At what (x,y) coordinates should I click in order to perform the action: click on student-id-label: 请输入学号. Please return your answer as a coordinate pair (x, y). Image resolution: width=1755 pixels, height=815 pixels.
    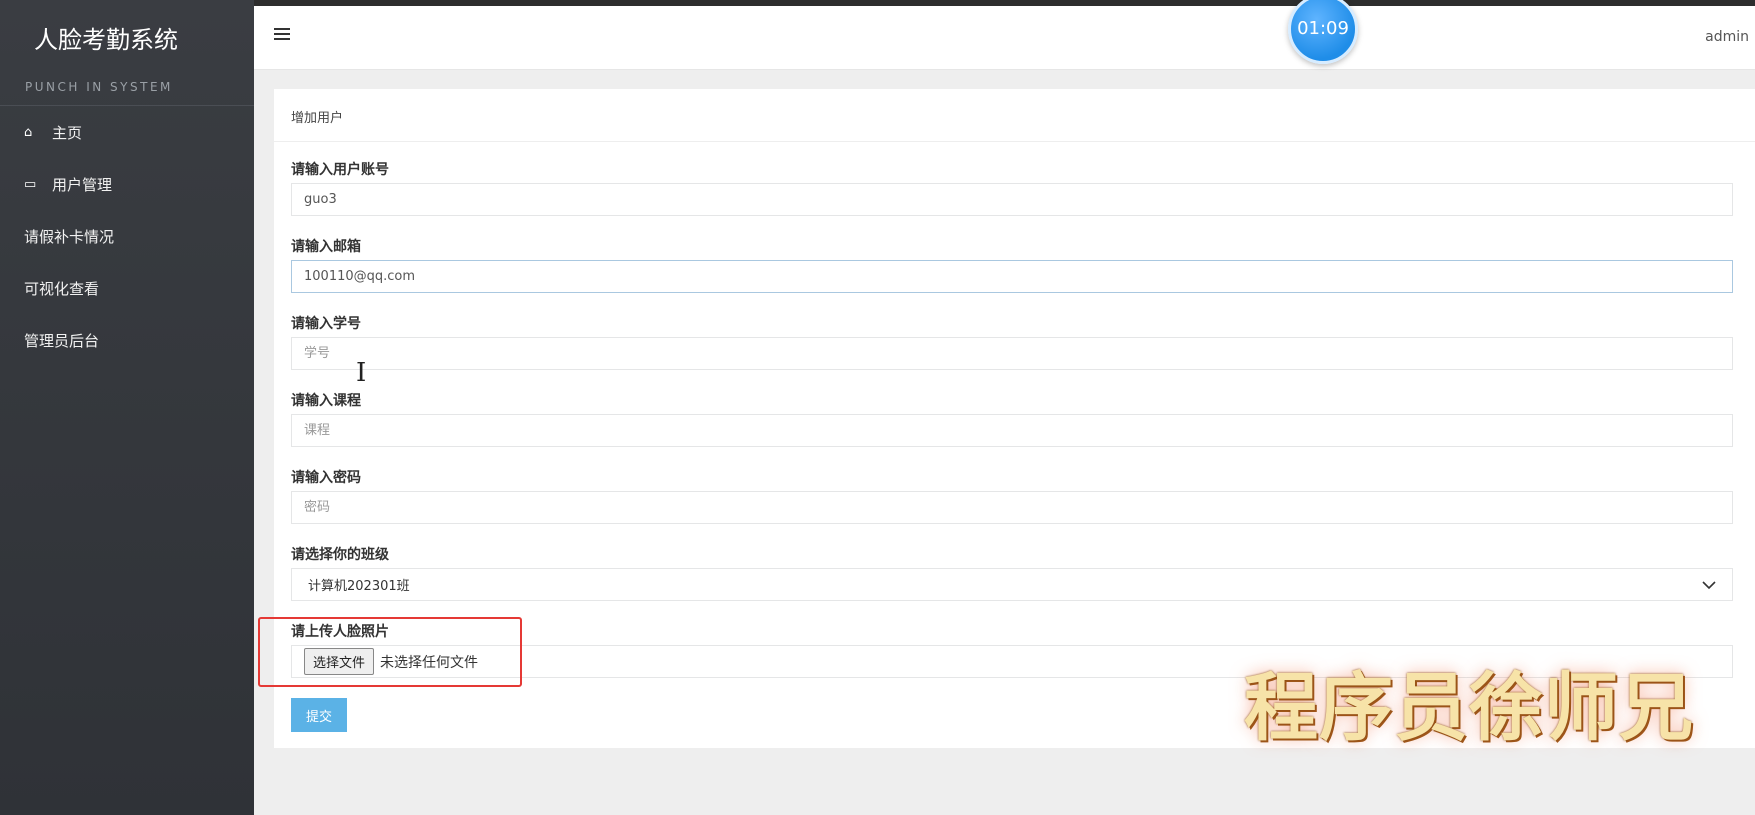
    Looking at the image, I should click on (326, 324).